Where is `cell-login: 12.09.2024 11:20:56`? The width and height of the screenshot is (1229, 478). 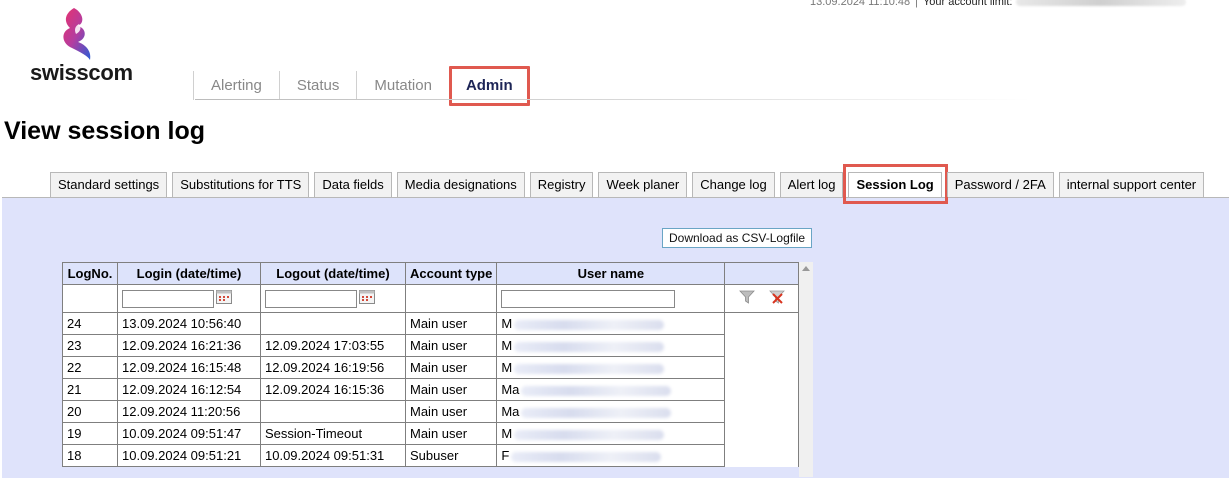 cell-login: 12.09.2024 11:20:56 is located at coordinates (189, 411).